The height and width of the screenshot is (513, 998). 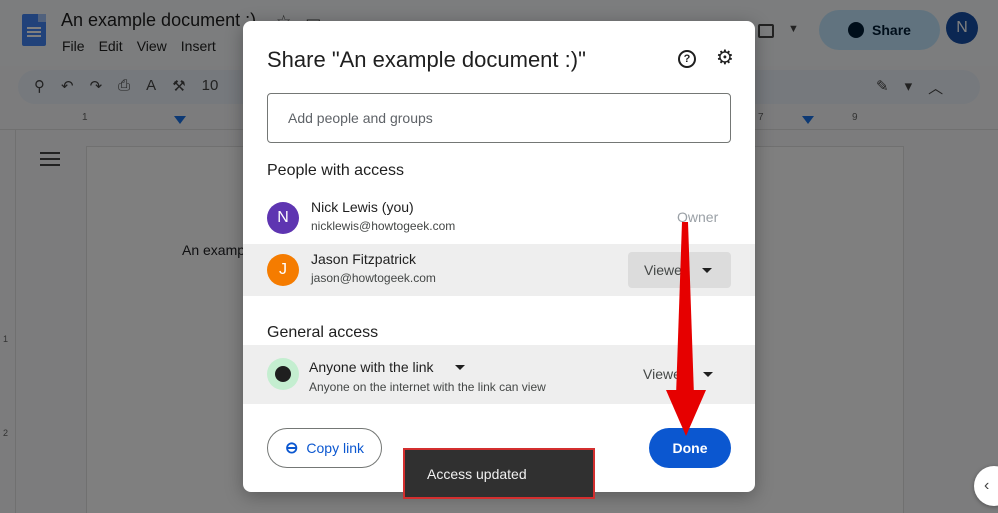 I want to click on person-email: nicklewis@howtogeek.com, so click(x=383, y=226).